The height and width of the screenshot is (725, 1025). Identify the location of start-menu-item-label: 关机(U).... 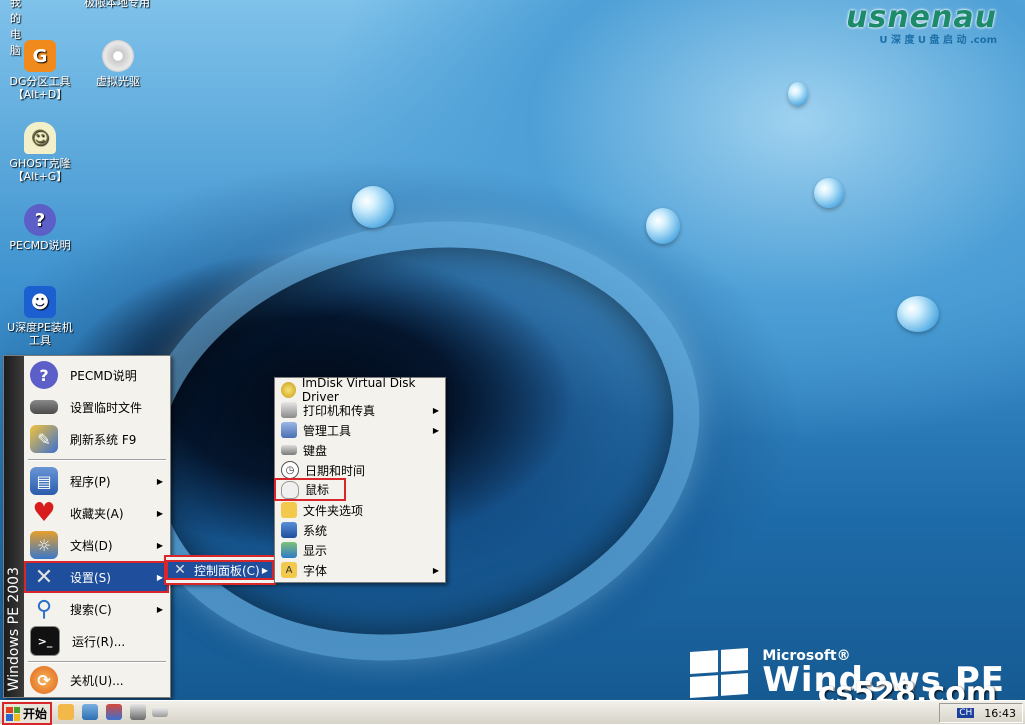
(97, 680).